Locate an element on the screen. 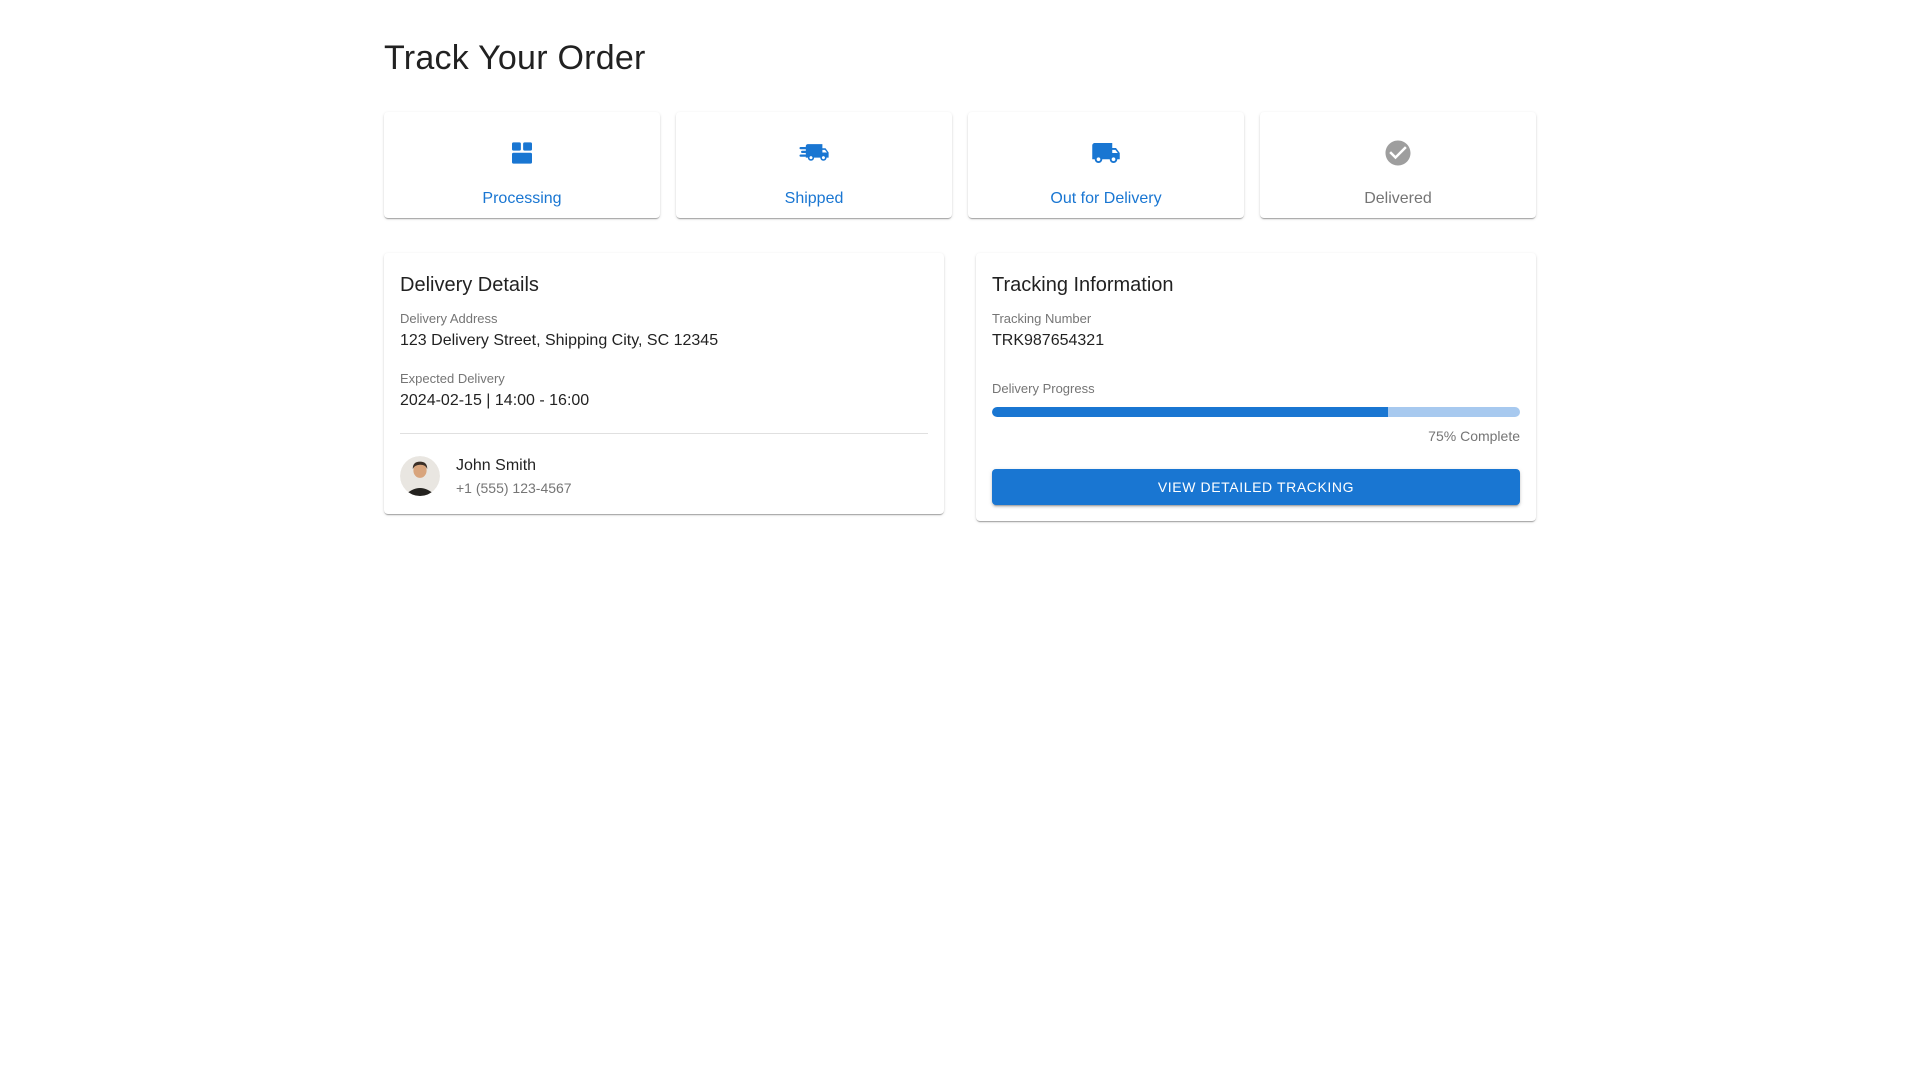 This screenshot has height=1080, width=1920. truck-icon is located at coordinates (1106, 153).